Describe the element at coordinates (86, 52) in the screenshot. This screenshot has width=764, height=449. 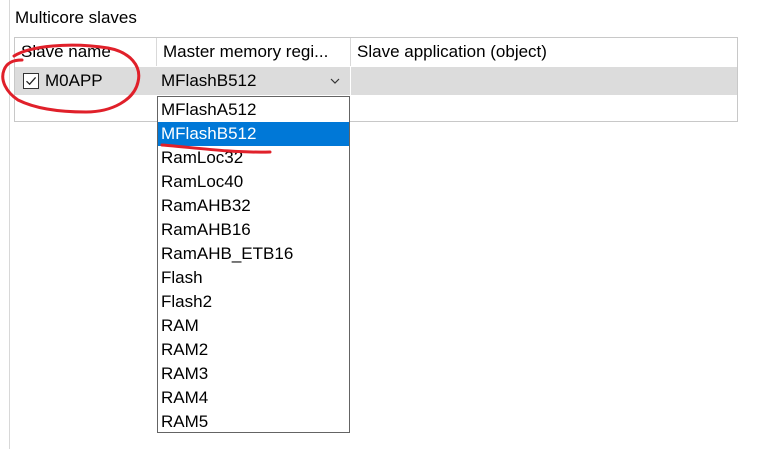
I see `column-header-slave-name: Slave name` at that location.